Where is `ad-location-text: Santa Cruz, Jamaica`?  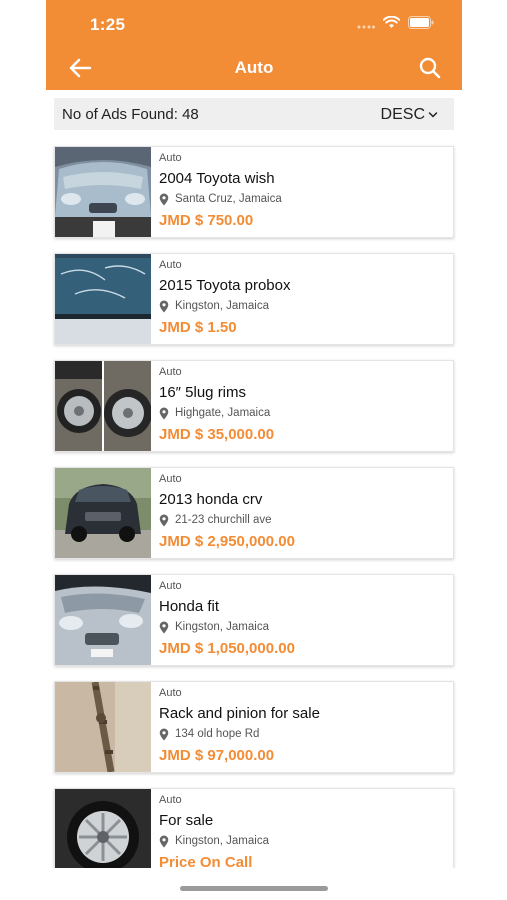 ad-location-text: Santa Cruz, Jamaica is located at coordinates (228, 199).